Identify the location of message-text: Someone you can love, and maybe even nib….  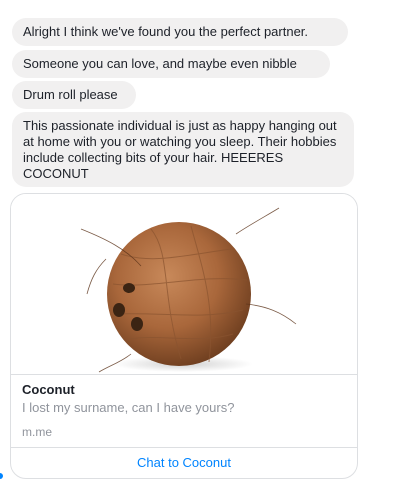
(160, 63).